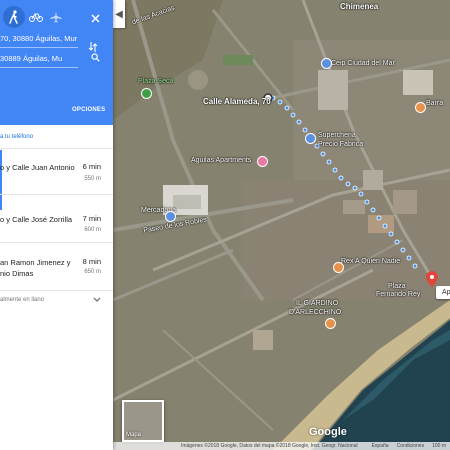 This screenshot has height=450, width=450. I want to click on route-time: 8 min, so click(91, 261).